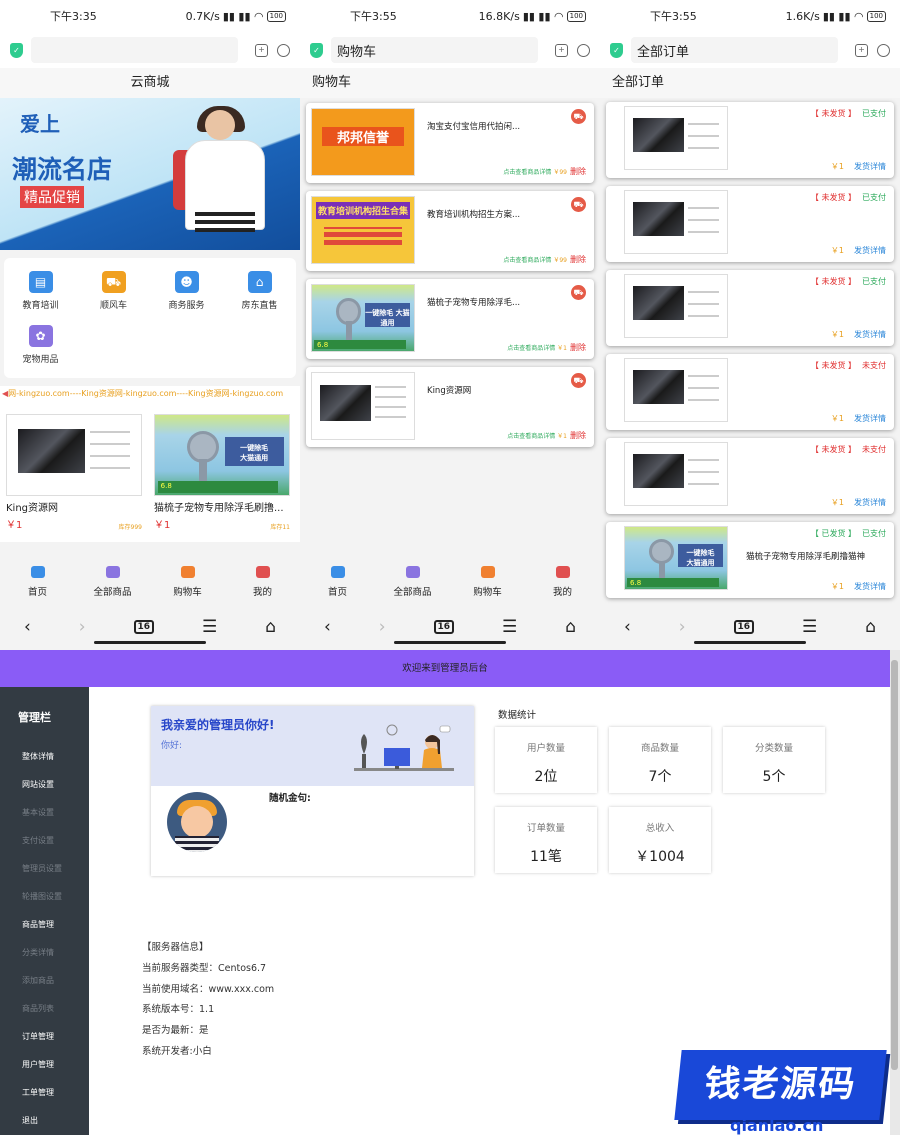 The height and width of the screenshot is (1135, 900). I want to click on server-type: 当前服务器类型：Centos6.7, so click(204, 968).